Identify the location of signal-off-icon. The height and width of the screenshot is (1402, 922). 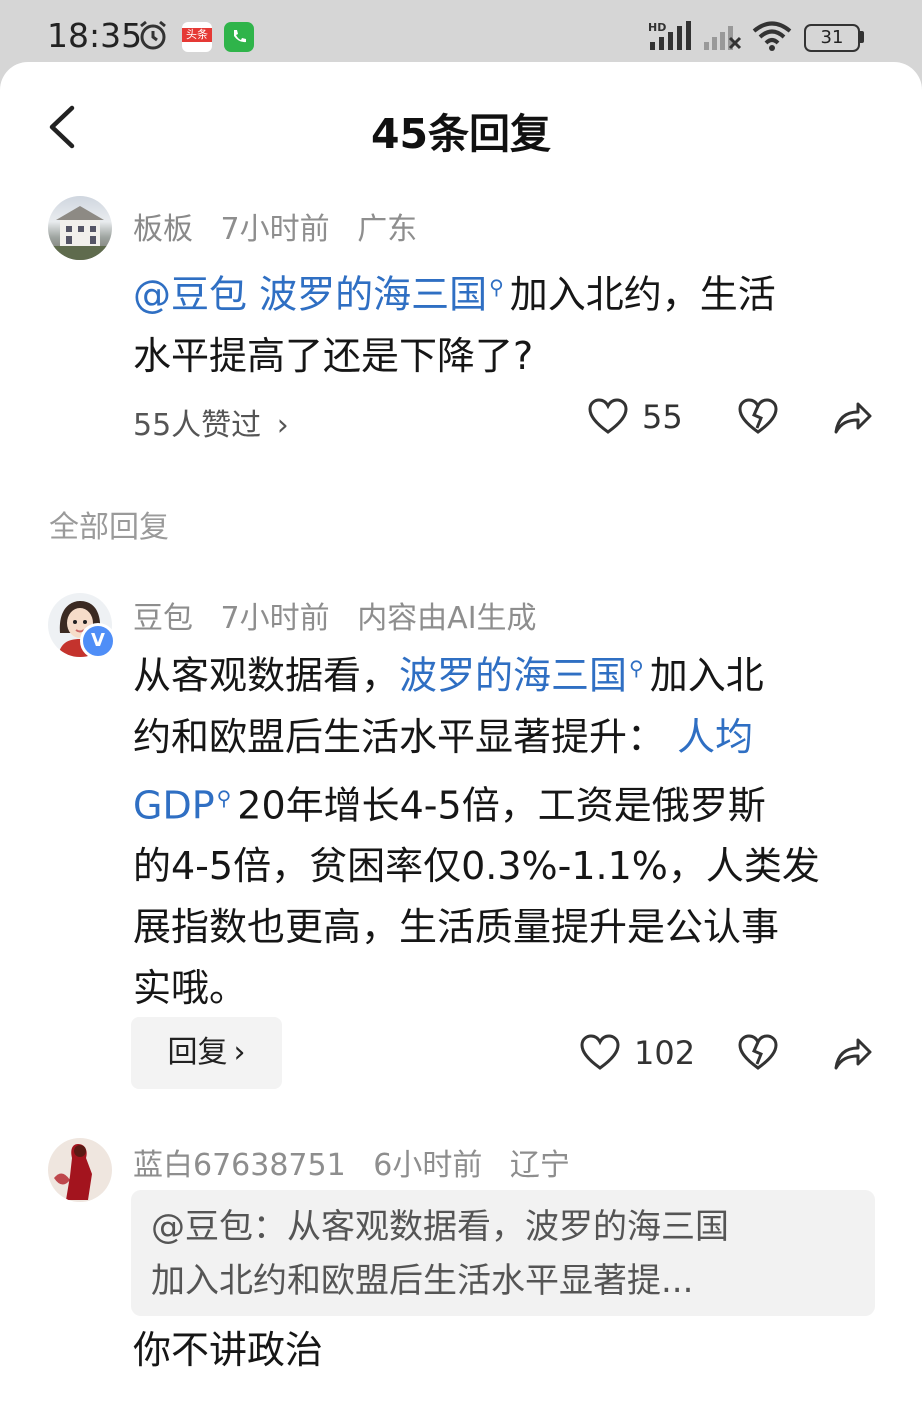
(723, 38).